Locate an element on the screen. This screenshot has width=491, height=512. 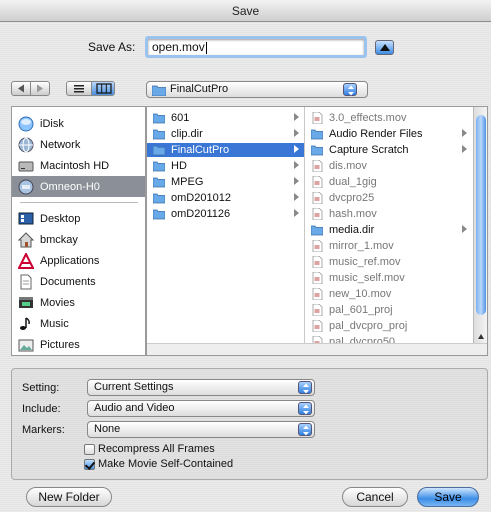
cancel-button: Cancel is located at coordinates (375, 497).